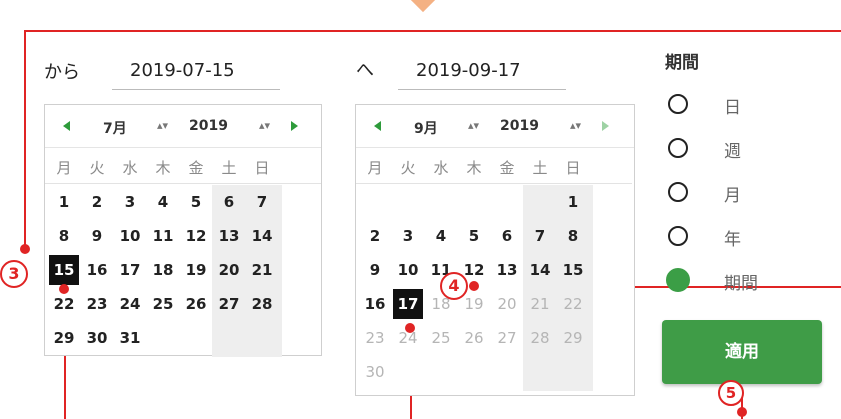 The height and width of the screenshot is (419, 841). Describe the element at coordinates (196, 75) in the screenshot. I see `from-date-input: 2019-07-15` at that location.